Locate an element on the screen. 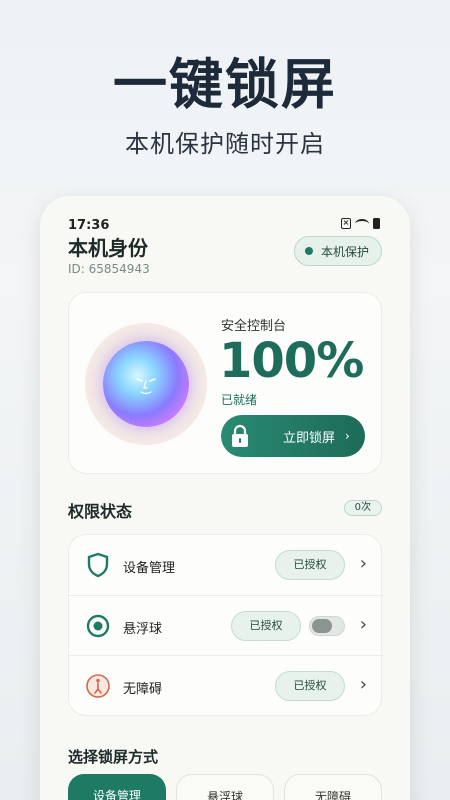  ready-status: 已就绪 is located at coordinates (239, 400).